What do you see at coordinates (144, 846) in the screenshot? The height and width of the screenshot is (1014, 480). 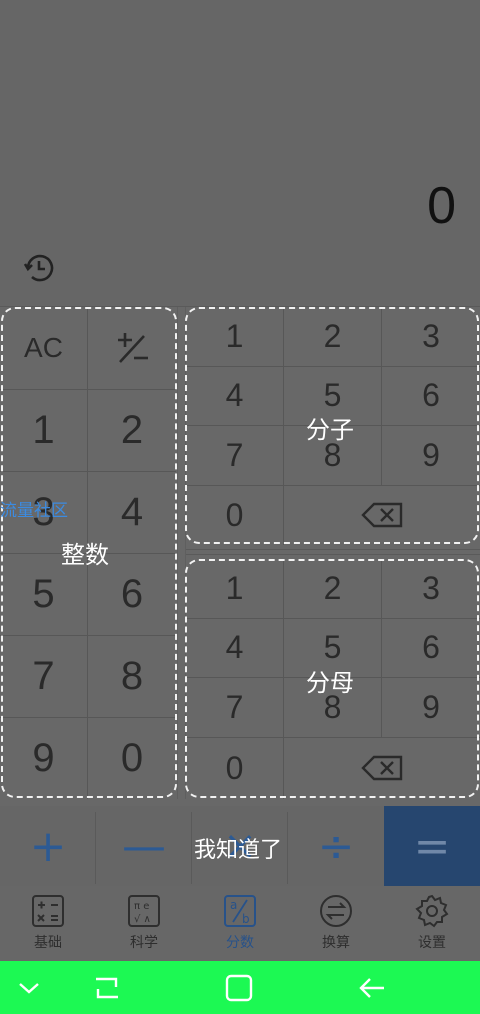 I see `minus-button: —` at bounding box center [144, 846].